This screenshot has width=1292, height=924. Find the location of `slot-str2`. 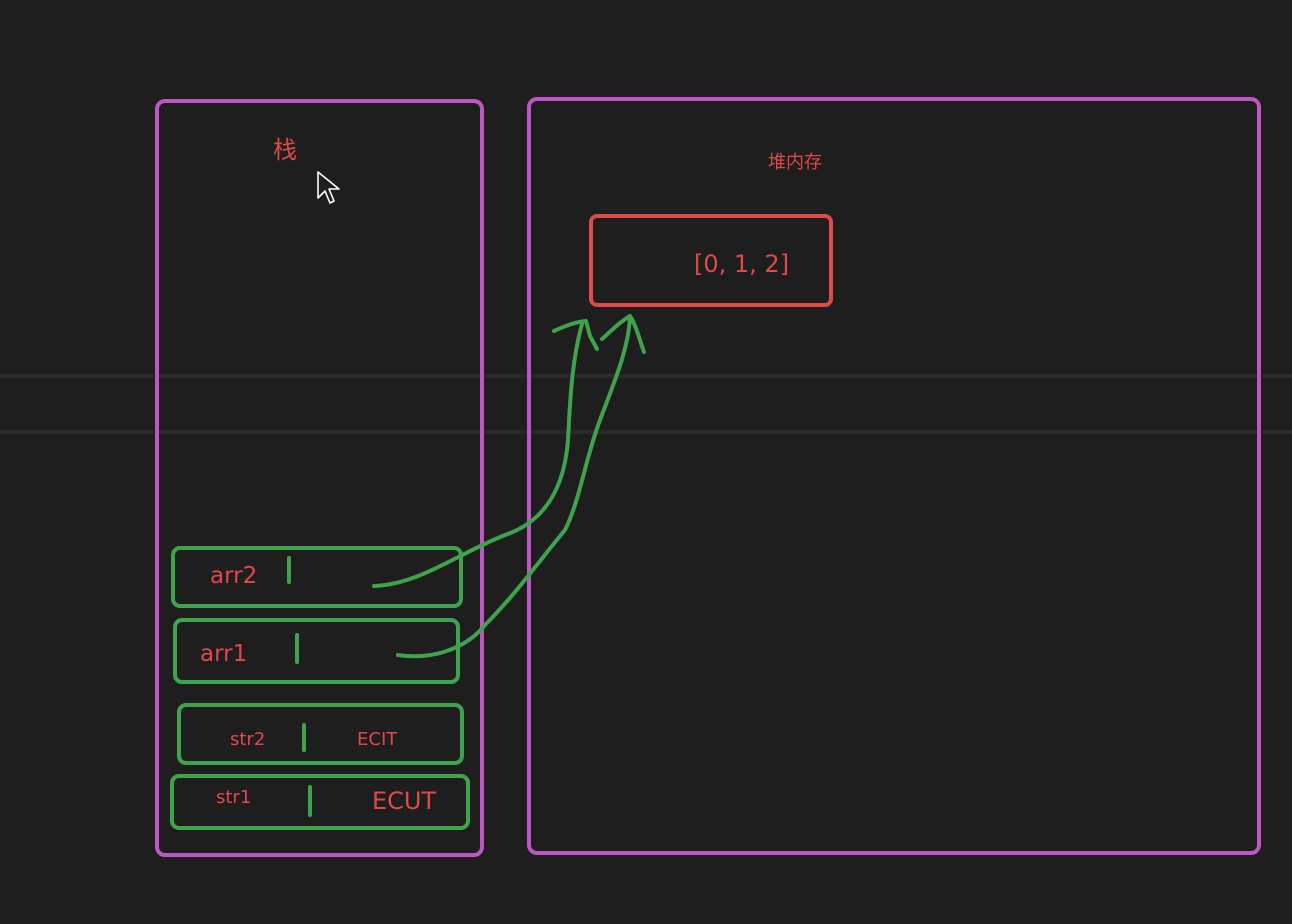

slot-str2 is located at coordinates (320, 734).